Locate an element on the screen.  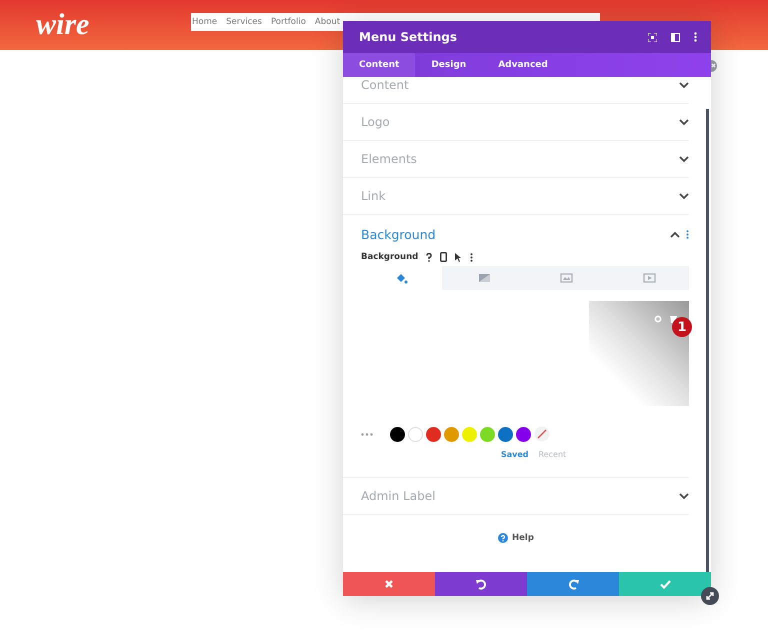
nav-link: Home is located at coordinates (205, 22).